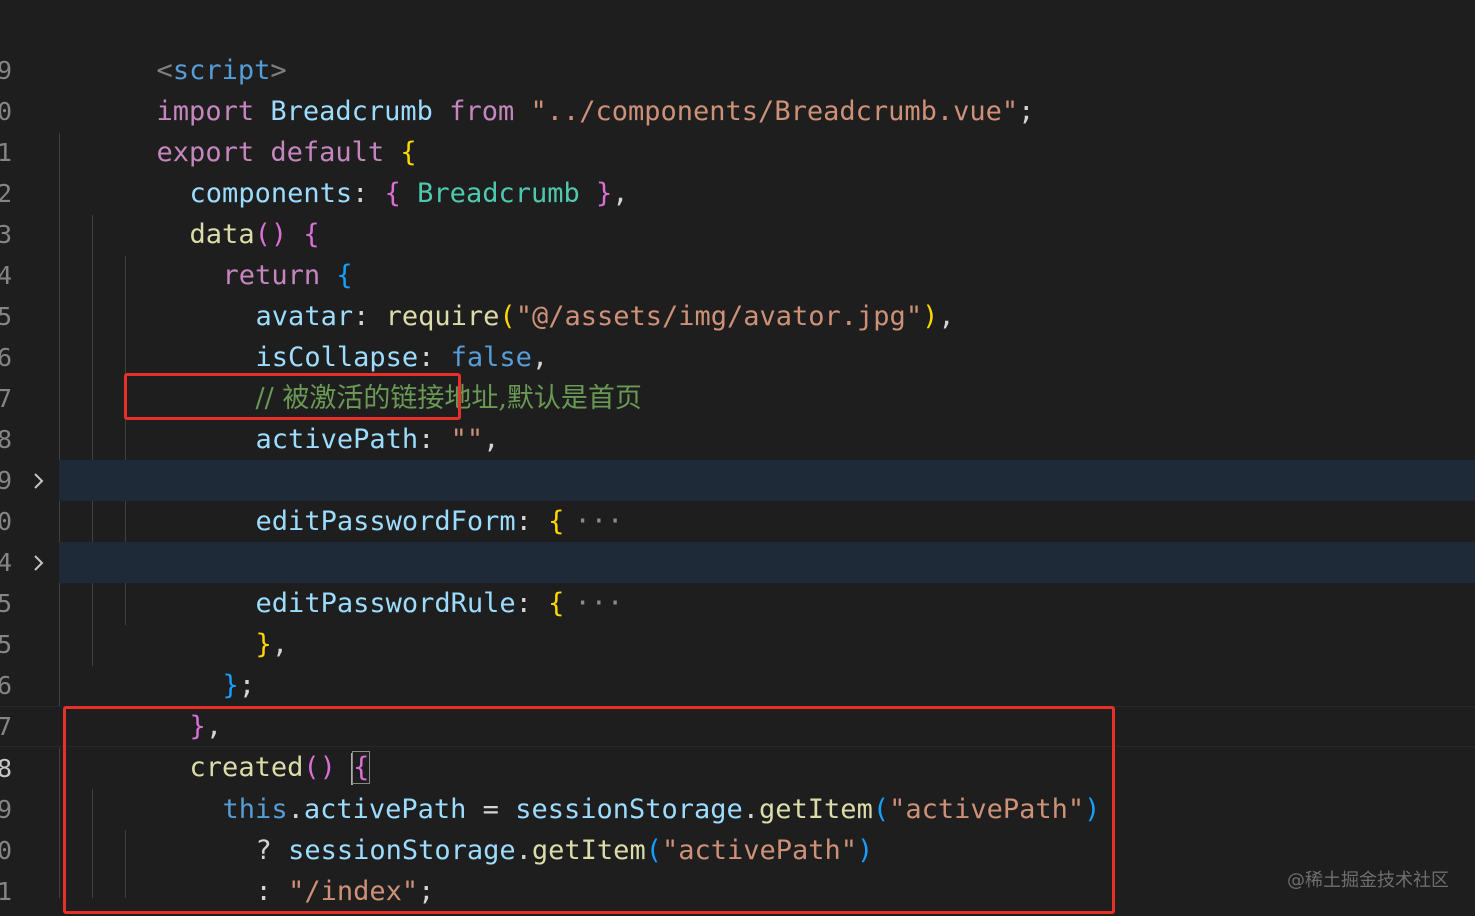 This screenshot has width=1475, height=916. I want to click on code-line: 5 },, so click(737, 621).